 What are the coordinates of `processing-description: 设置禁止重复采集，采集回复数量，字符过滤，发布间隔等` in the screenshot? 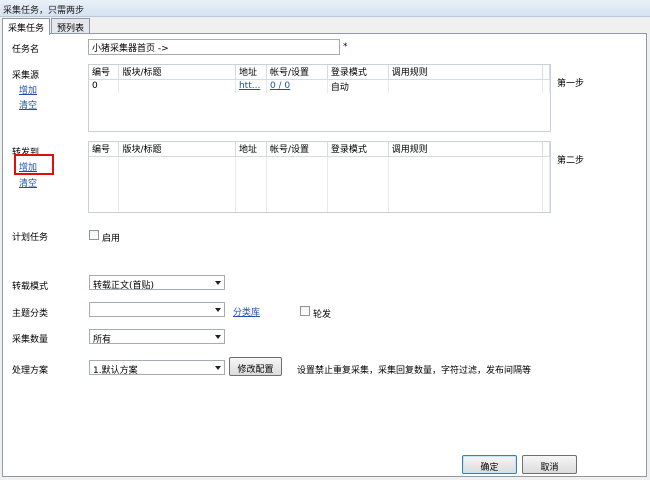 It's located at (414, 371).